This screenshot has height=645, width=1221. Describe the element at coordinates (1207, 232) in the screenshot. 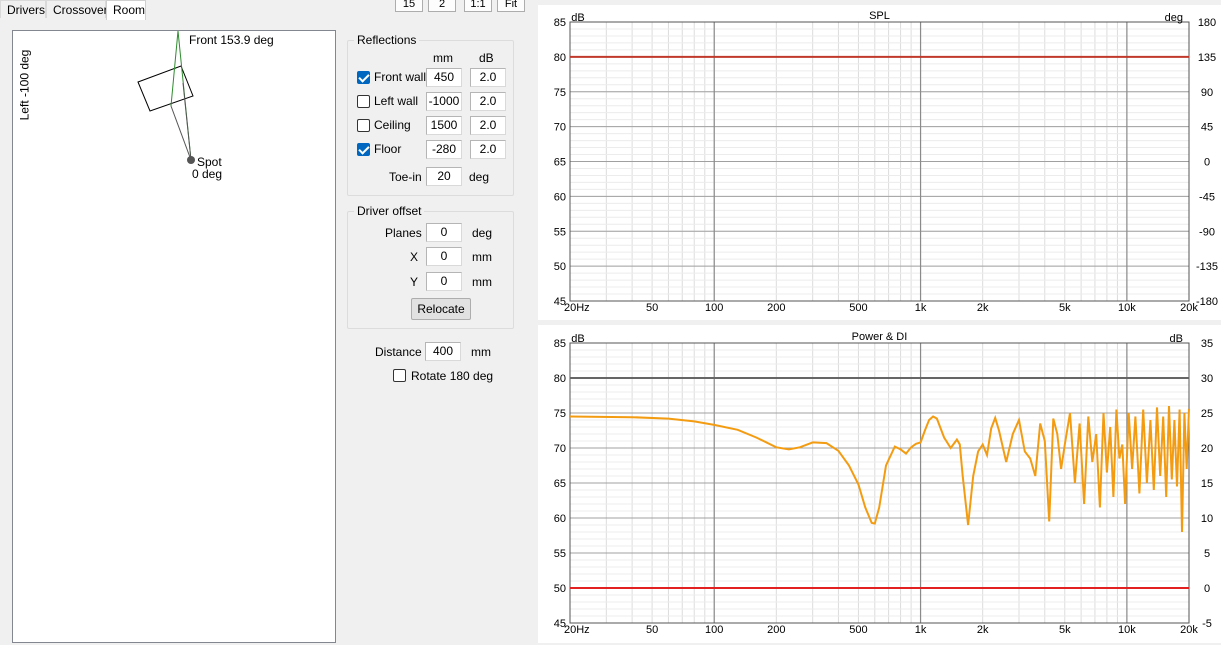

I see `y2-tick-label: -90` at that location.